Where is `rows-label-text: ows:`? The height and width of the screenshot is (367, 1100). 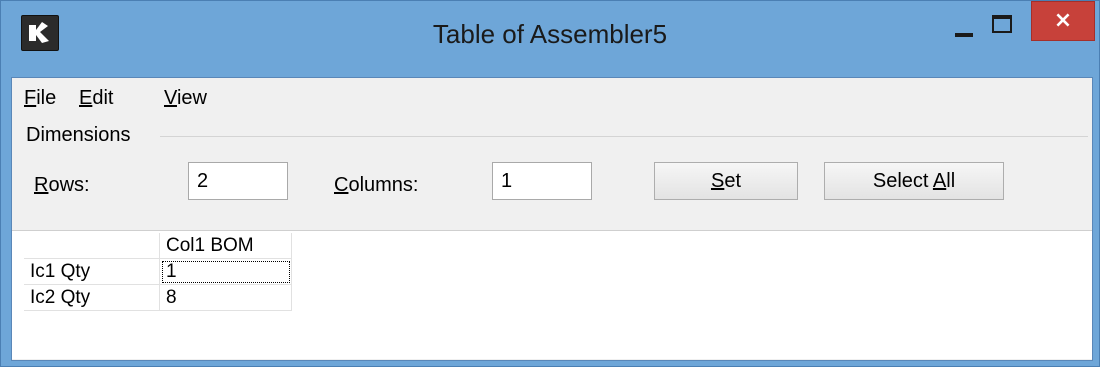 rows-label-text: ows: is located at coordinates (69, 185).